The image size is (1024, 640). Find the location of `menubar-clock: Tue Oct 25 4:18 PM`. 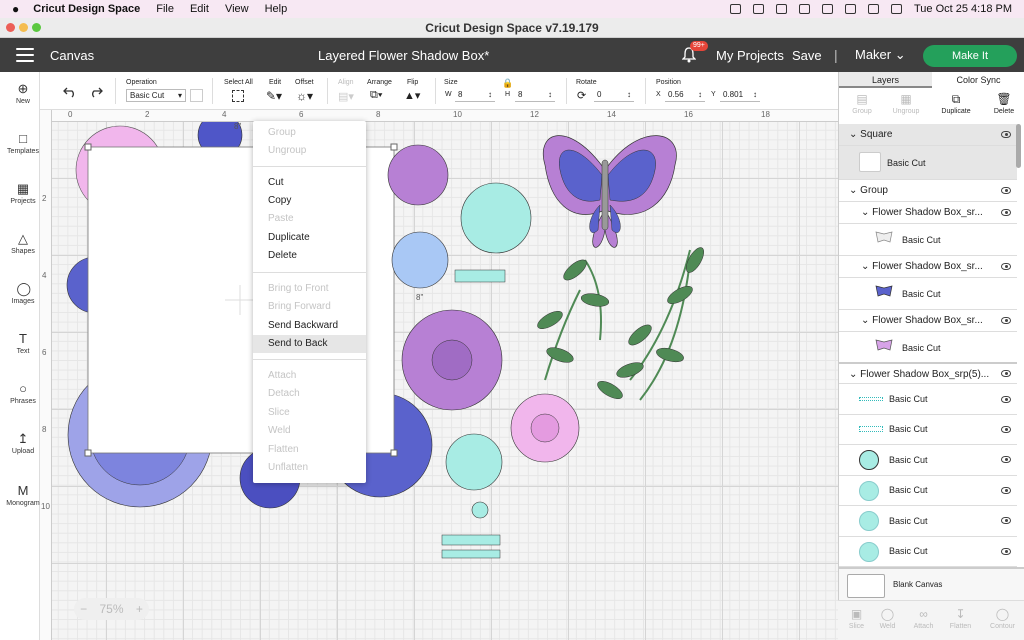

menubar-clock: Tue Oct 25 4:18 PM is located at coordinates (963, 9).